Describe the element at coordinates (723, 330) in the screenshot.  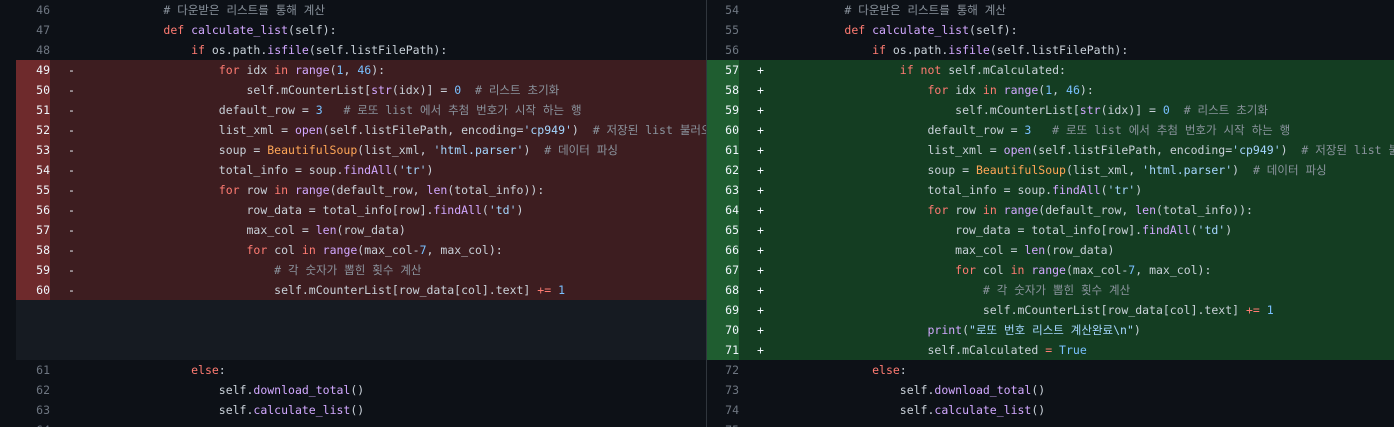
I see `line-number: 70` at that location.